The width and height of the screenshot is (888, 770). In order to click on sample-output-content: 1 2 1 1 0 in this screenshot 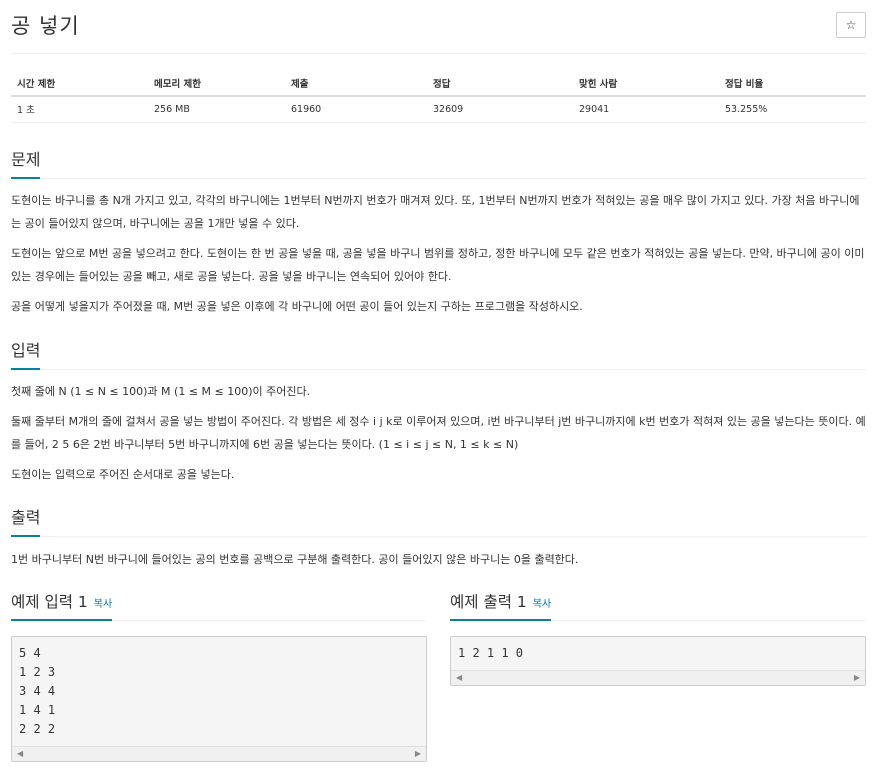, I will do `click(491, 653)`.